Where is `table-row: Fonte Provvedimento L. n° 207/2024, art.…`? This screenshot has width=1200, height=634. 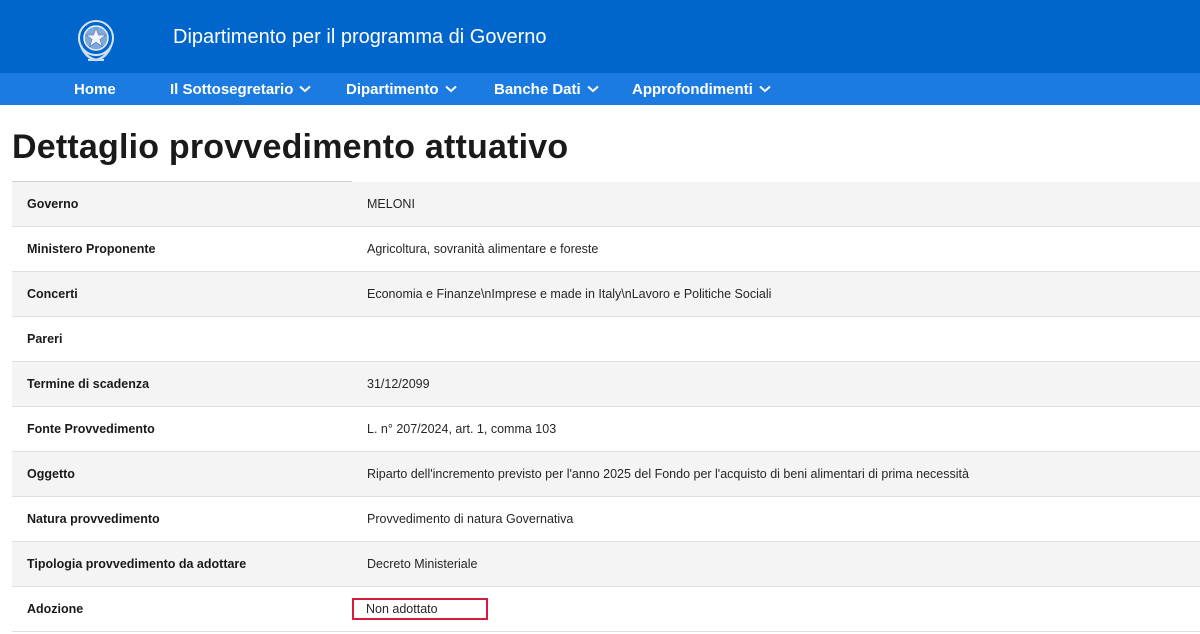
table-row: Fonte Provvedimento L. n° 207/2024, art.… is located at coordinates (606, 429).